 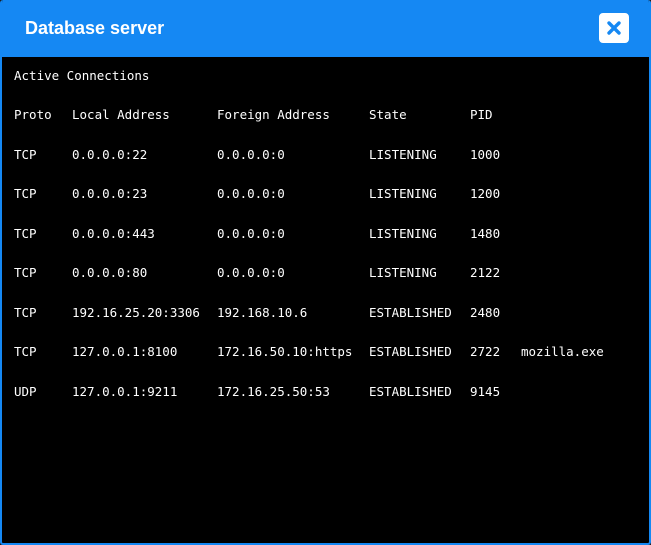 I want to click on foreign-address-cell: 192.168.10.6, so click(x=262, y=312).